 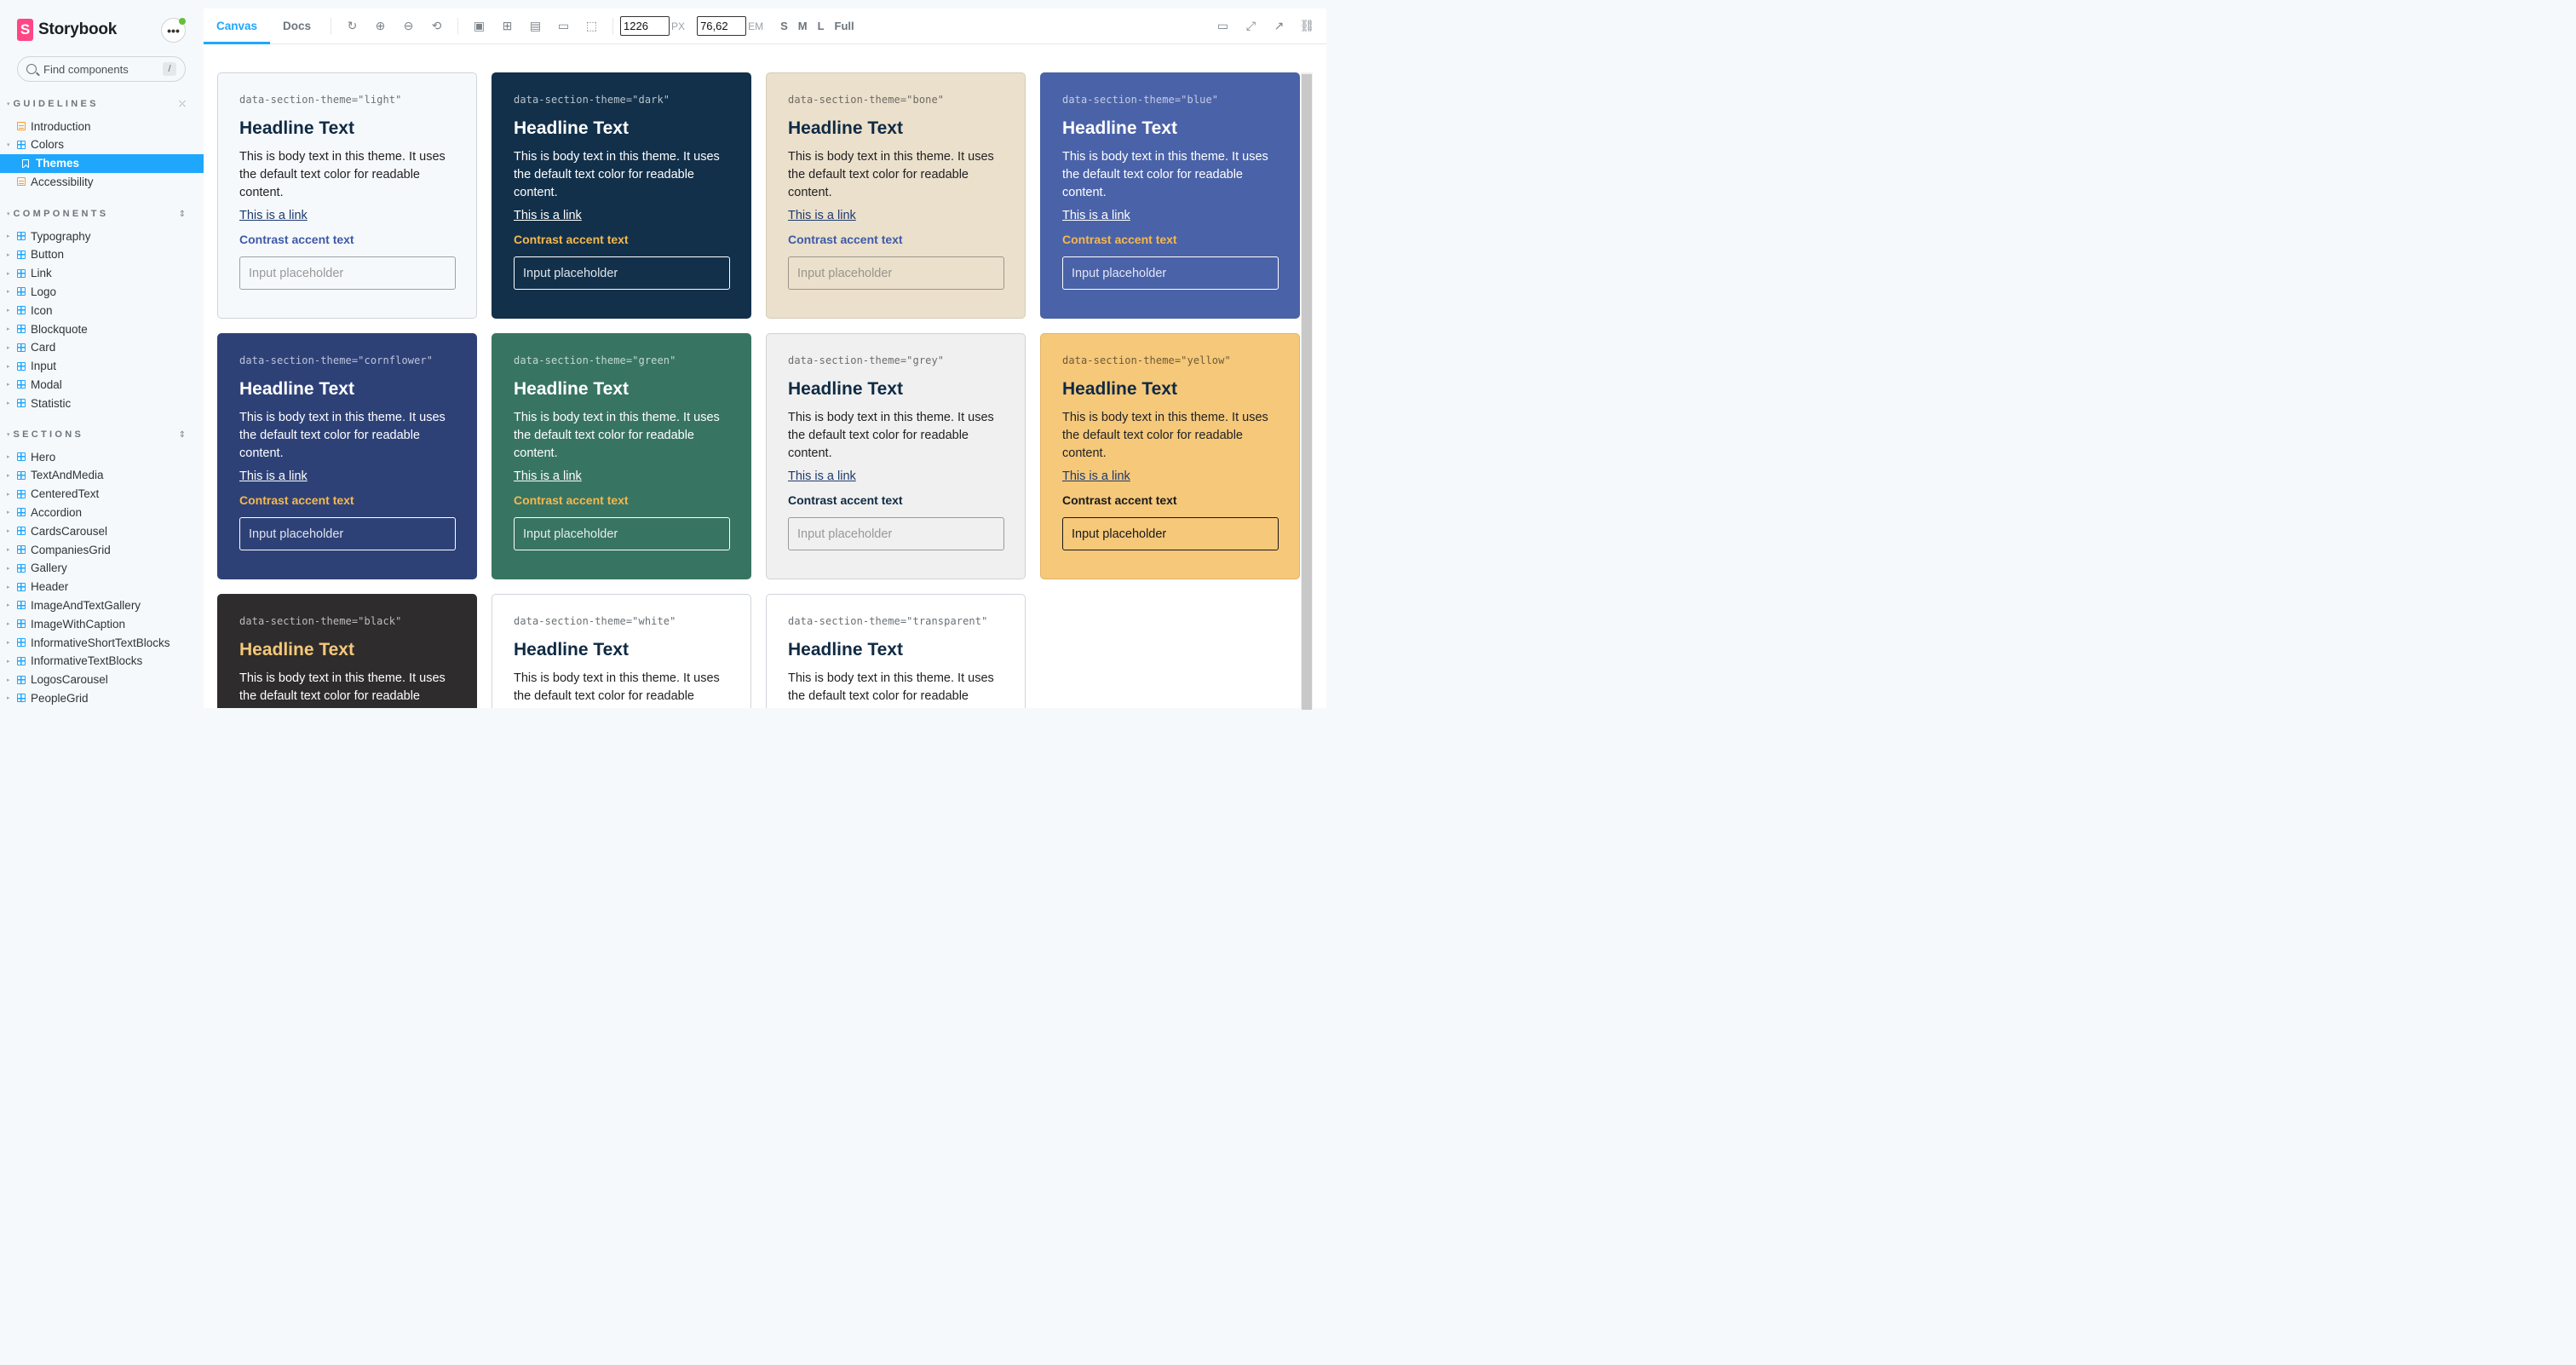 What do you see at coordinates (645, 26) in the screenshot?
I see `width-input` at bounding box center [645, 26].